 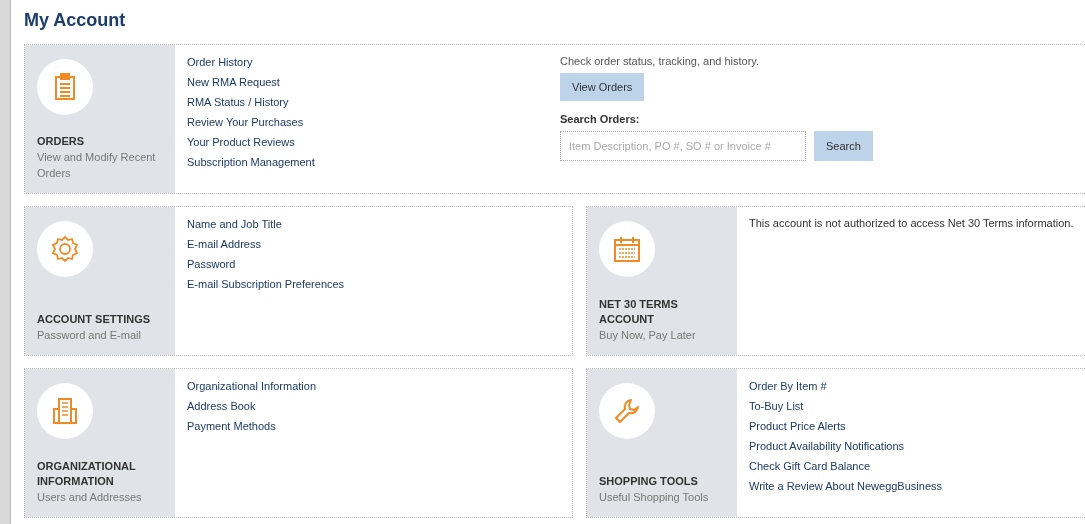 What do you see at coordinates (911, 224) in the screenshot?
I see `info-message: This account is not authorized to access Net 30 Terms information.` at bounding box center [911, 224].